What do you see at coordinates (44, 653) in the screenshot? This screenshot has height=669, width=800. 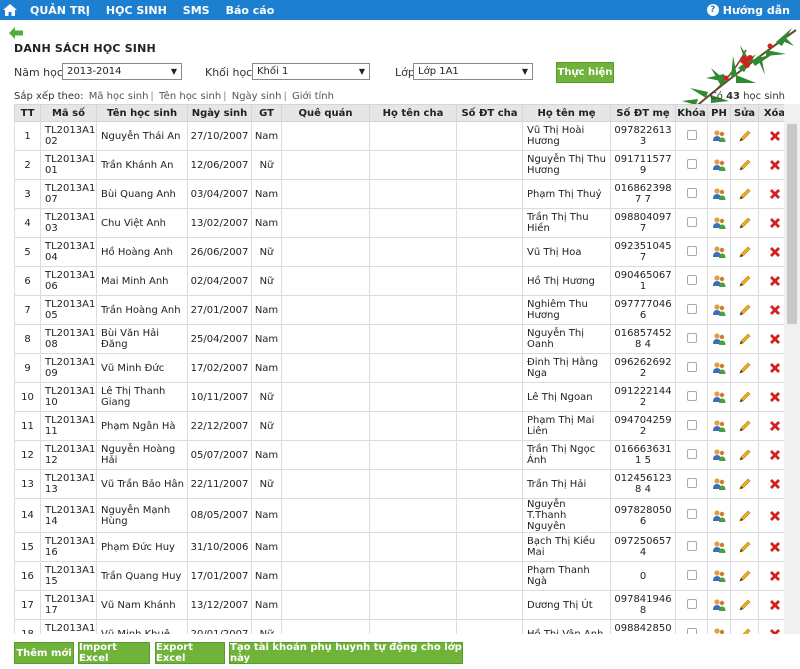 I see `add-new-button: Thêm mới` at bounding box center [44, 653].